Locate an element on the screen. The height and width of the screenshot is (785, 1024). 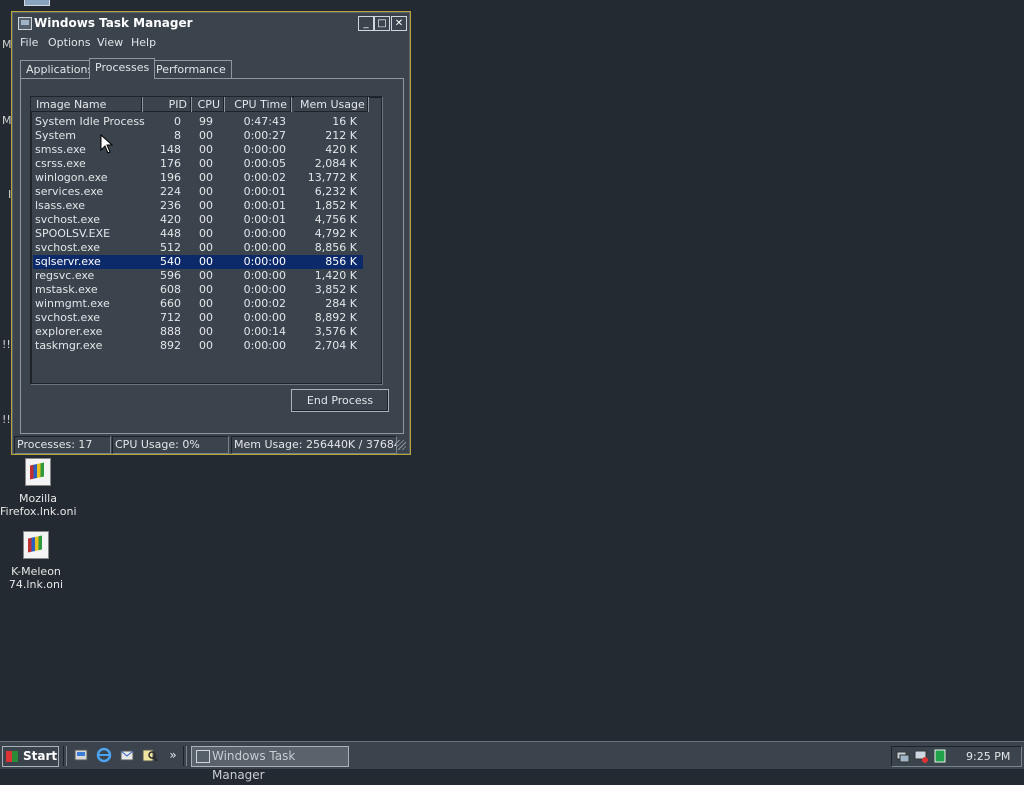
process-mem-usage: 13,772 K is located at coordinates (332, 177).